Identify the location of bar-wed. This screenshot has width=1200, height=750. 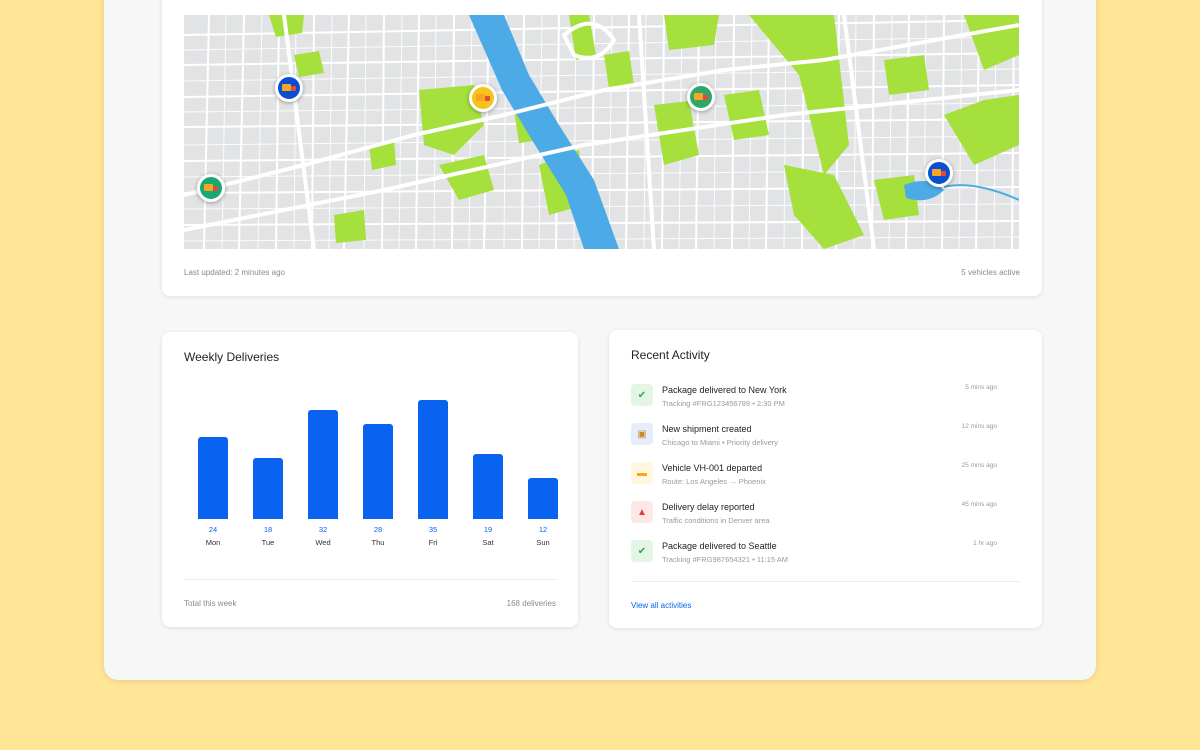
(323, 464).